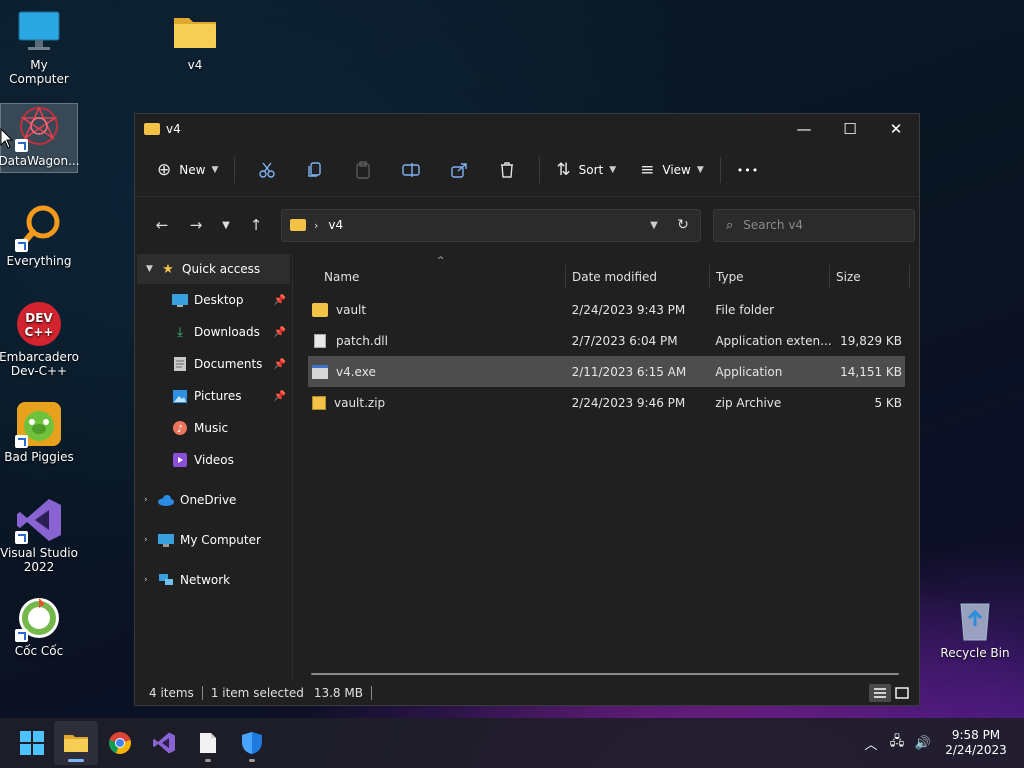  I want to click on command-bar: ⊕ New ▼ ⇅ Sort ▼ ≡ View ▼ •••, so click(527, 170).